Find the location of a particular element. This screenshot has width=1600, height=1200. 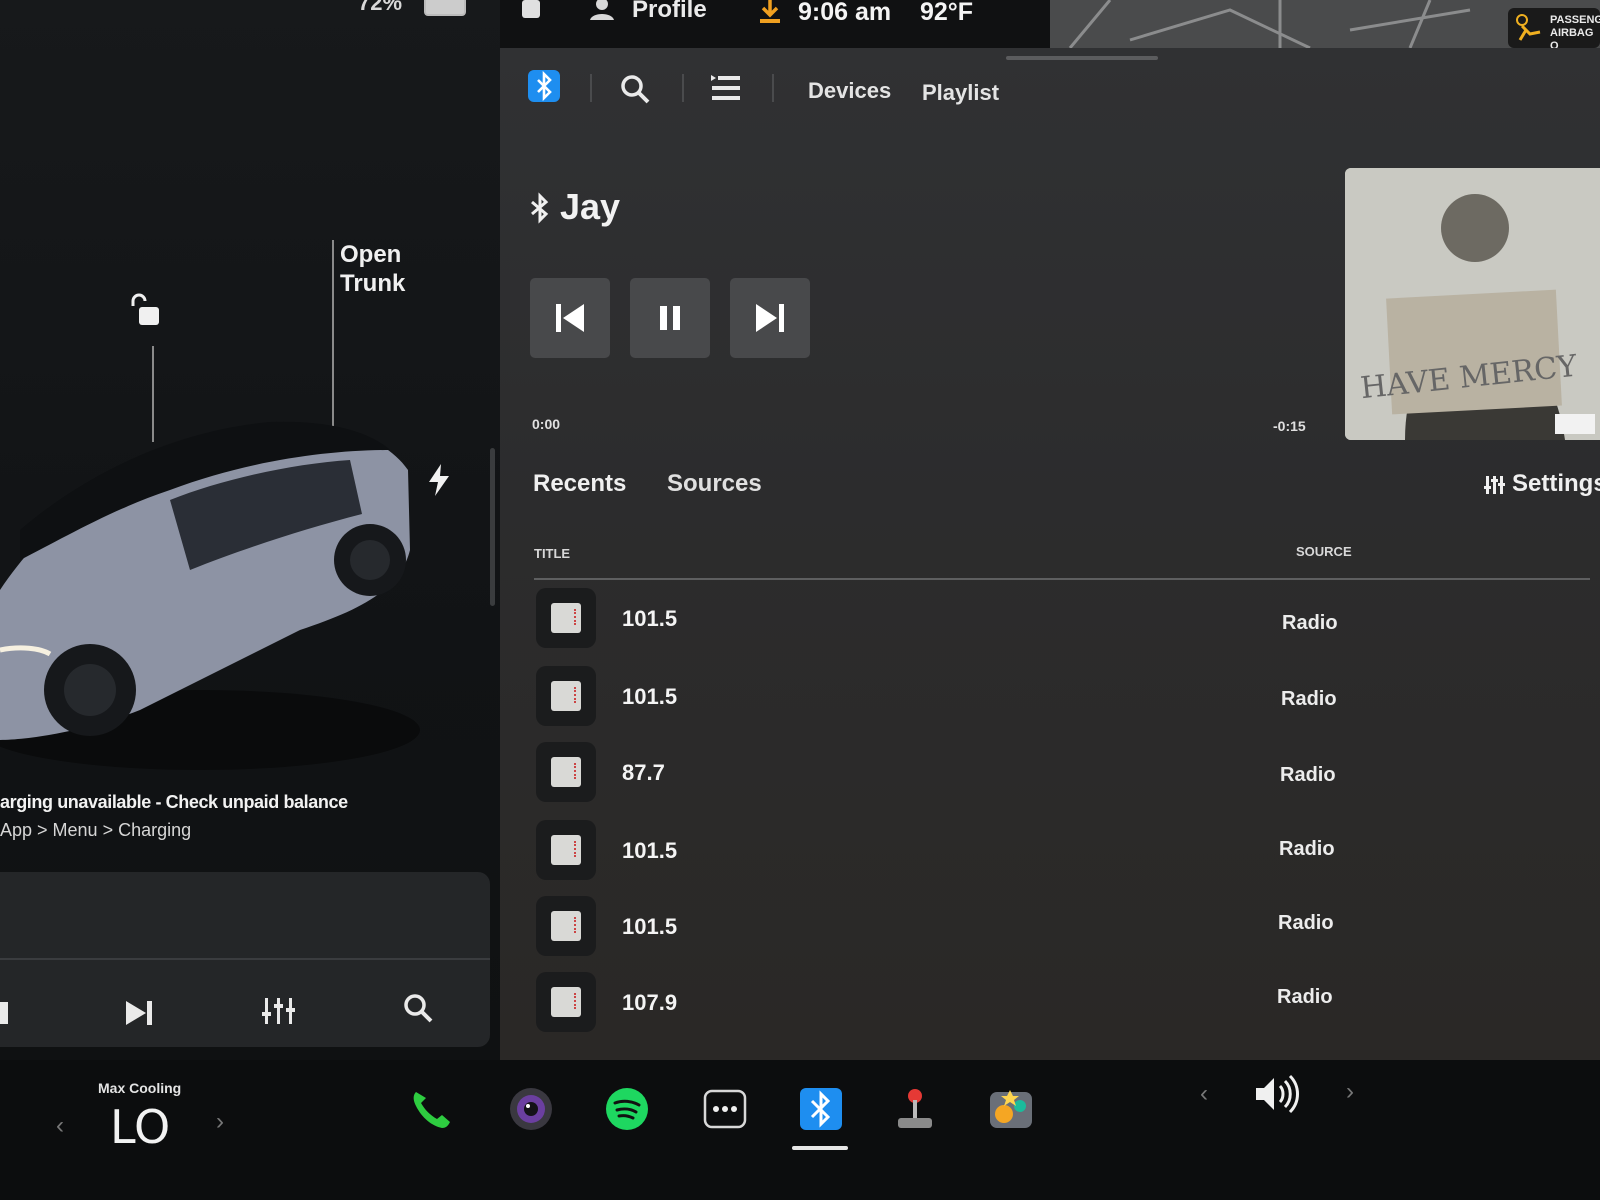

skip-forward-icon is located at coordinates (770, 318).